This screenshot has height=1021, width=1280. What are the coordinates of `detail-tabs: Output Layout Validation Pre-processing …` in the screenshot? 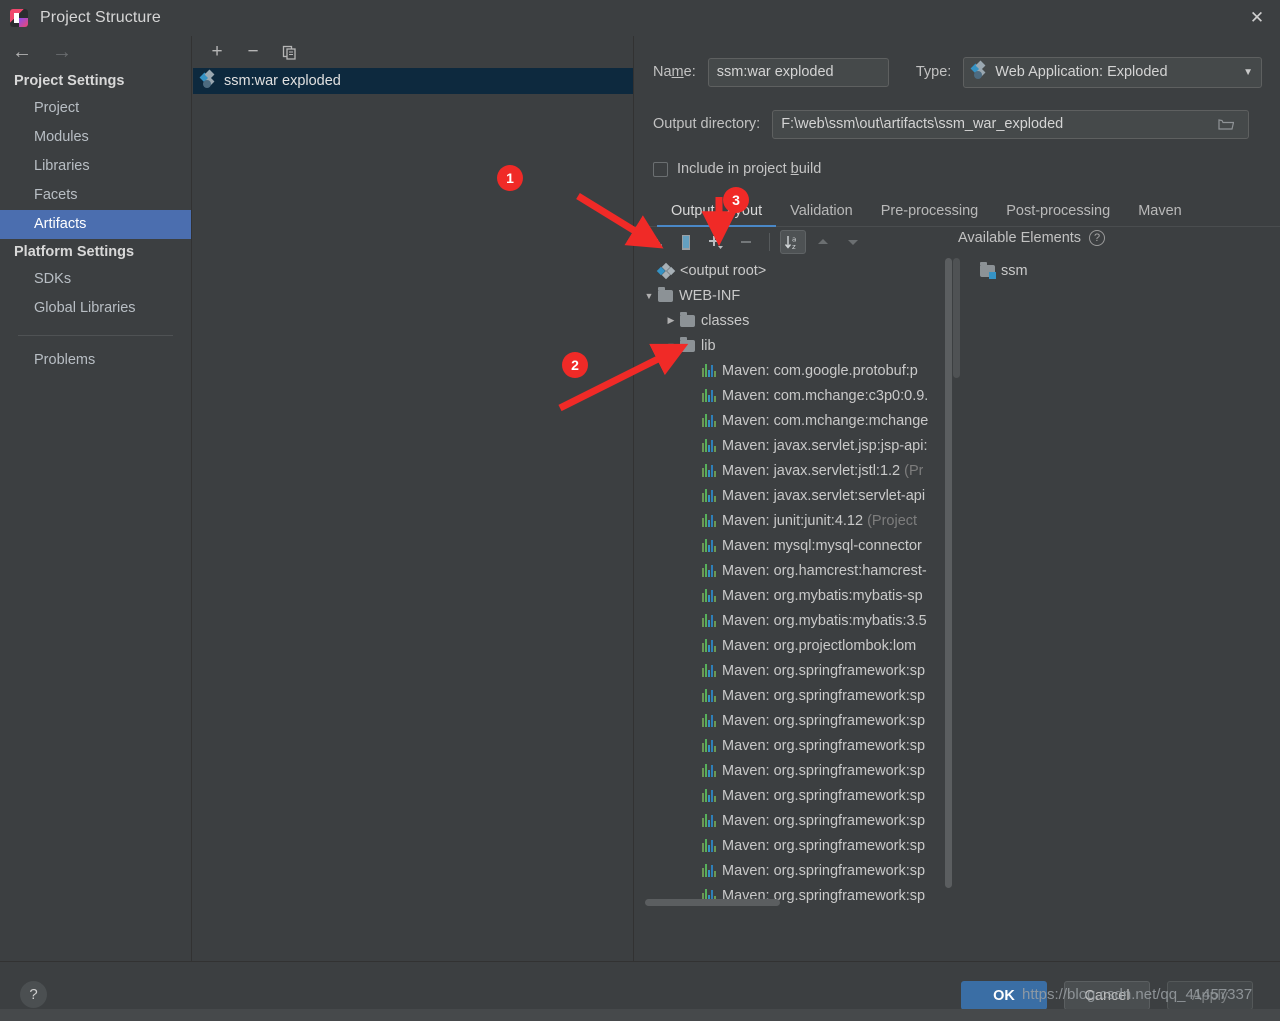 It's located at (957, 210).